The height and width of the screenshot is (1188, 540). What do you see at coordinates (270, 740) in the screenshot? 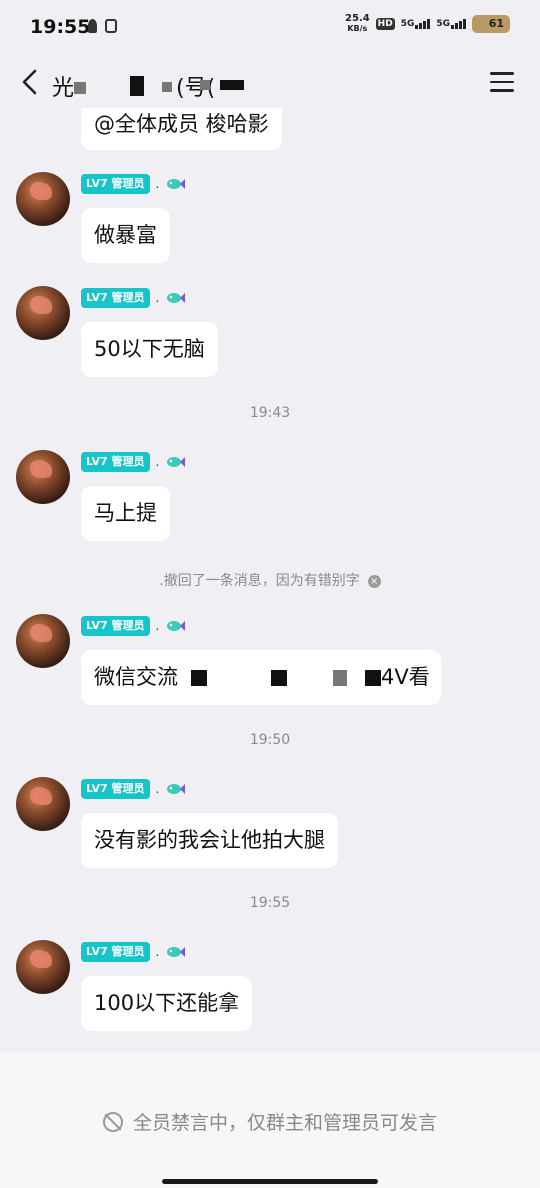
I see `timestamp: 19:50` at bounding box center [270, 740].